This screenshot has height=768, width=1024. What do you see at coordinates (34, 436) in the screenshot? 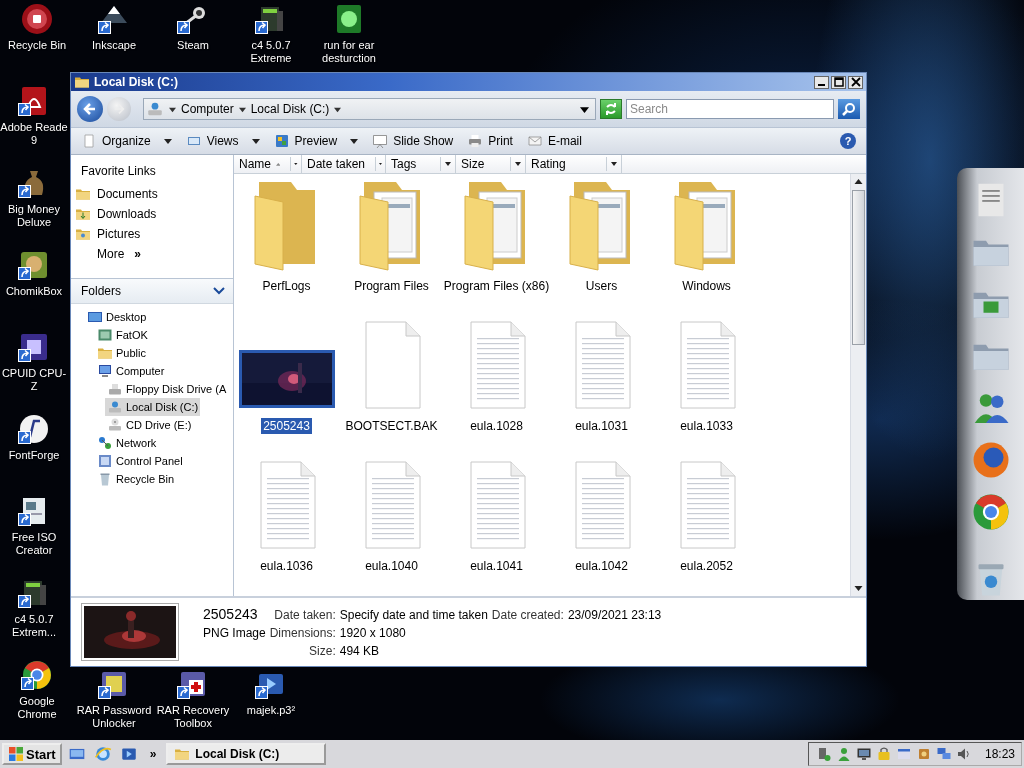
I see `desktop-icon: FontForge` at bounding box center [34, 436].